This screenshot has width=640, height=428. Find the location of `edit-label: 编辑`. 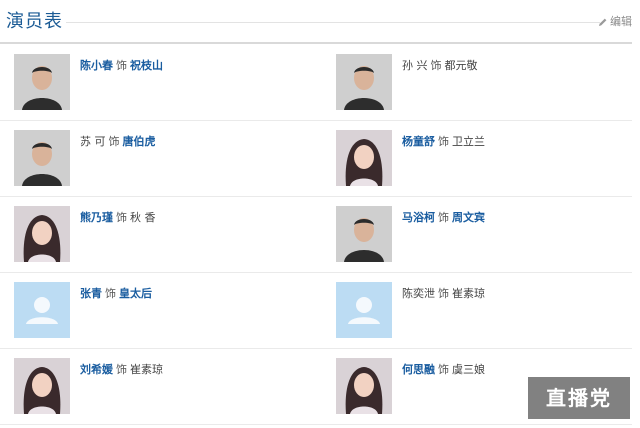

edit-label: 编辑 is located at coordinates (621, 21).